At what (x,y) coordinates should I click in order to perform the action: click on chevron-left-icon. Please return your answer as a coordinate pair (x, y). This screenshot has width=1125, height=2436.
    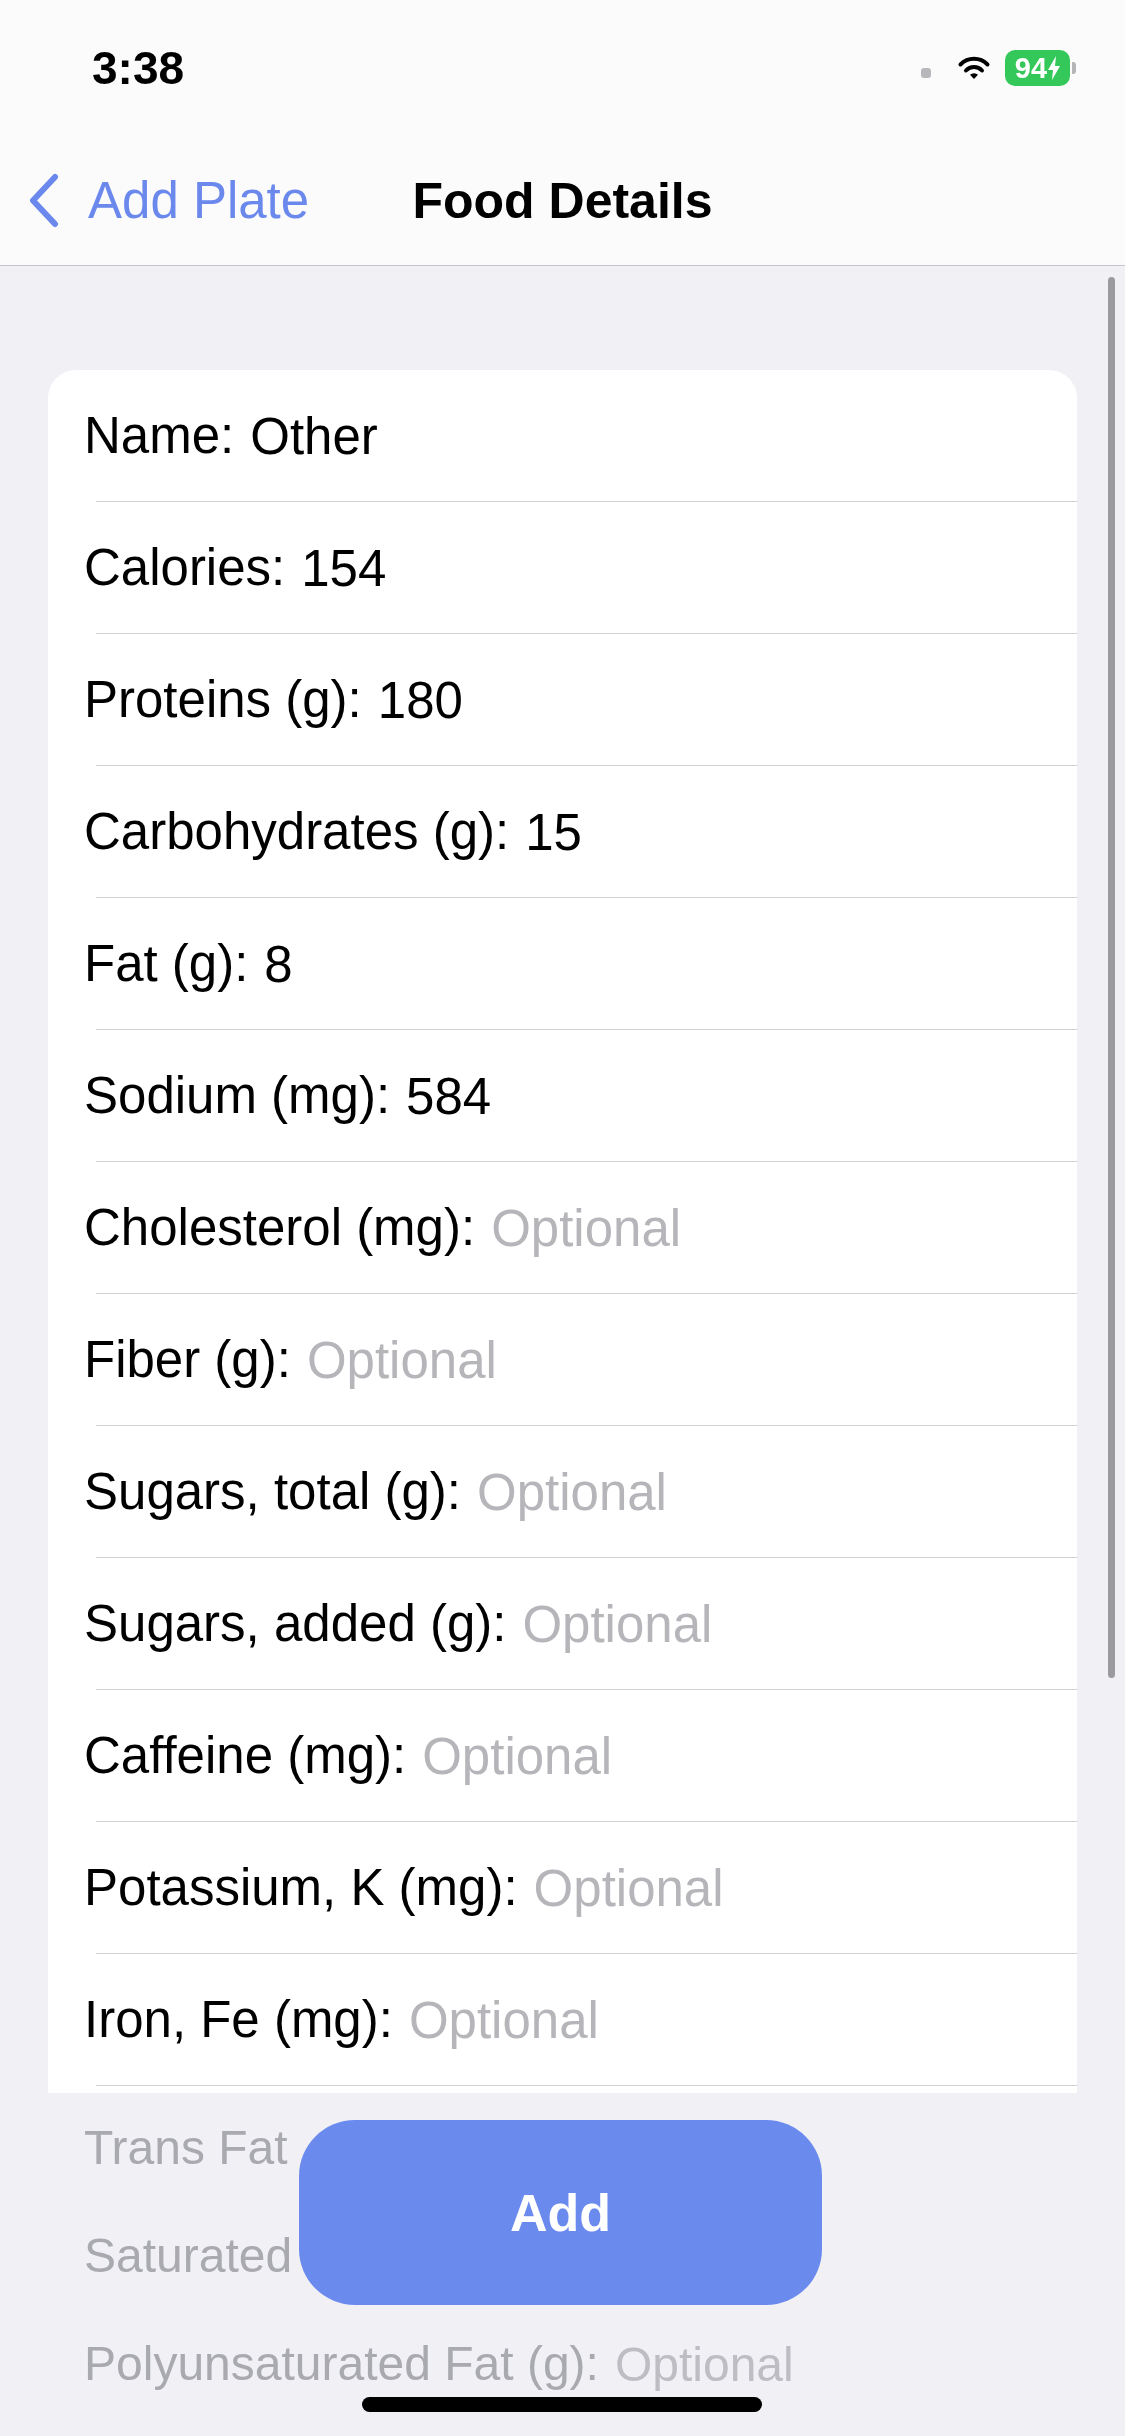
    Looking at the image, I should click on (44, 200).